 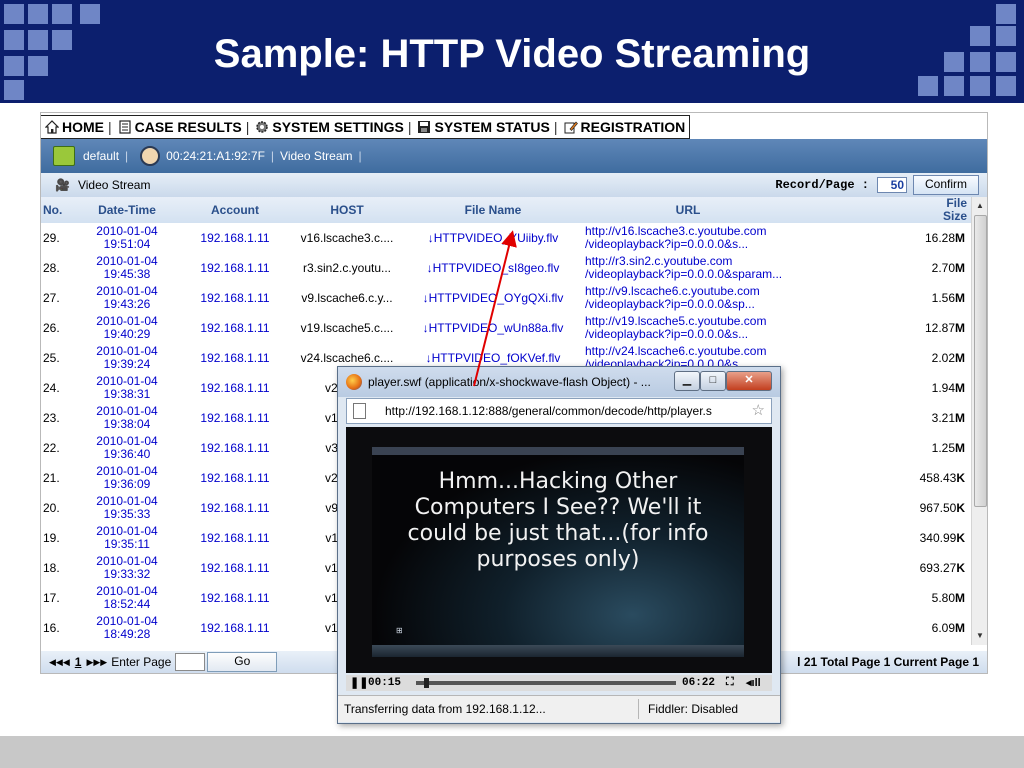 I want to click on scroll-thumb, so click(x=980, y=361).